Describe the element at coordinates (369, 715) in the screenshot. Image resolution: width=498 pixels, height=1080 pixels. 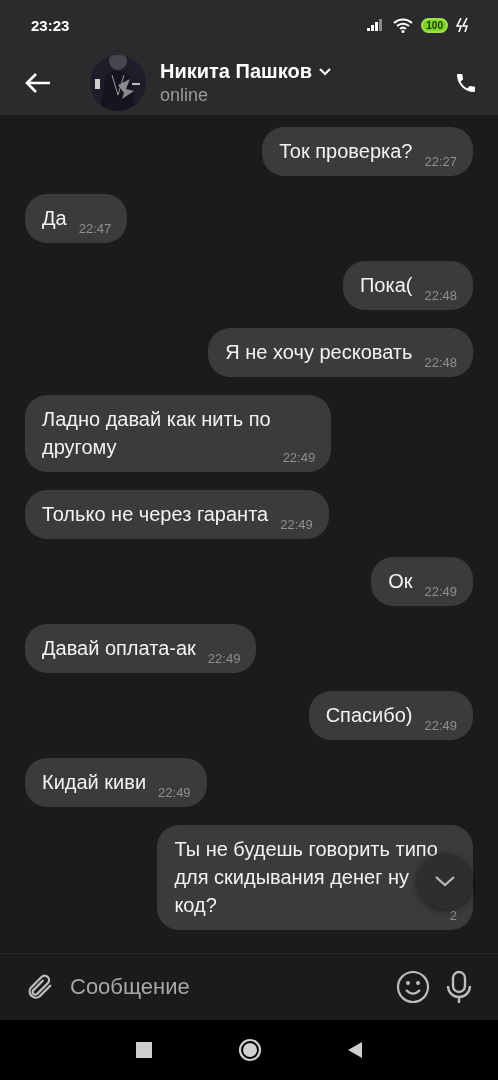
I see `message-text: Спасибо)` at that location.